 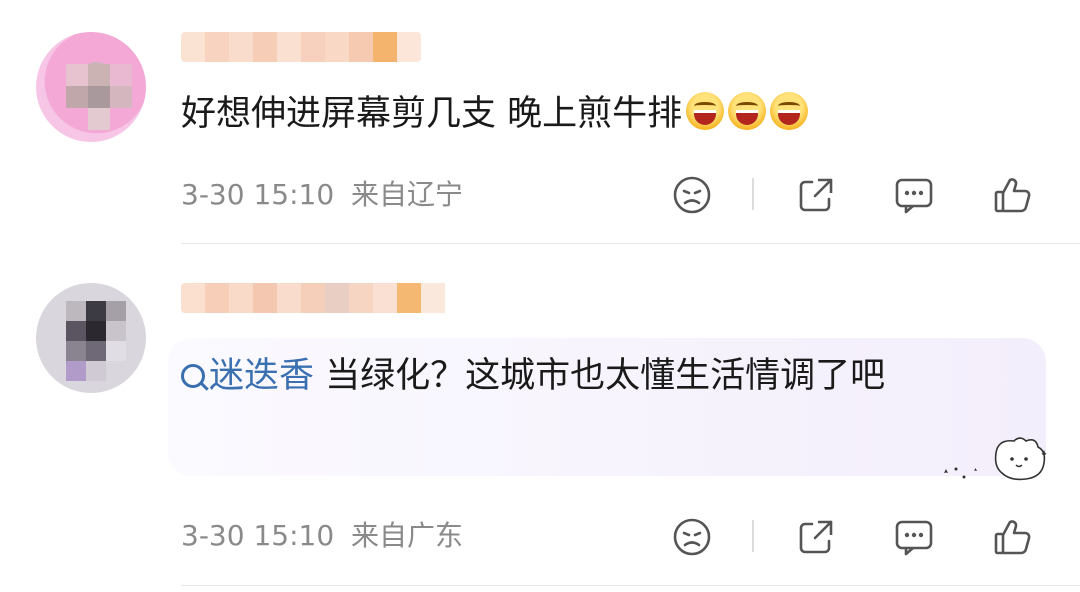 I want to click on topic-link: 迷迭香, so click(x=247, y=376).